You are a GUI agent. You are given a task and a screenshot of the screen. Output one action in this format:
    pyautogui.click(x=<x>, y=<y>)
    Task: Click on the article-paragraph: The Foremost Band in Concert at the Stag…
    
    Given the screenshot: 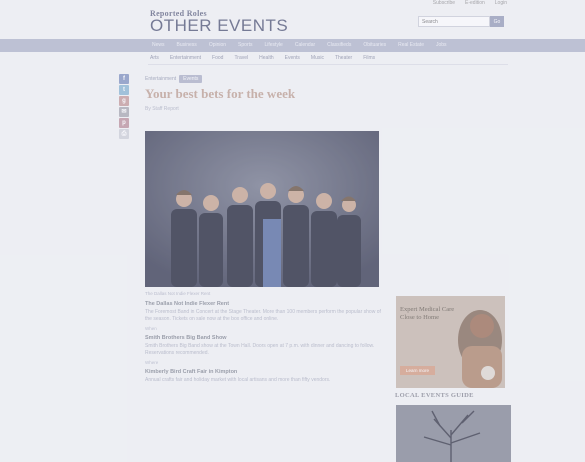 What is the action you would take?
    pyautogui.click(x=263, y=315)
    